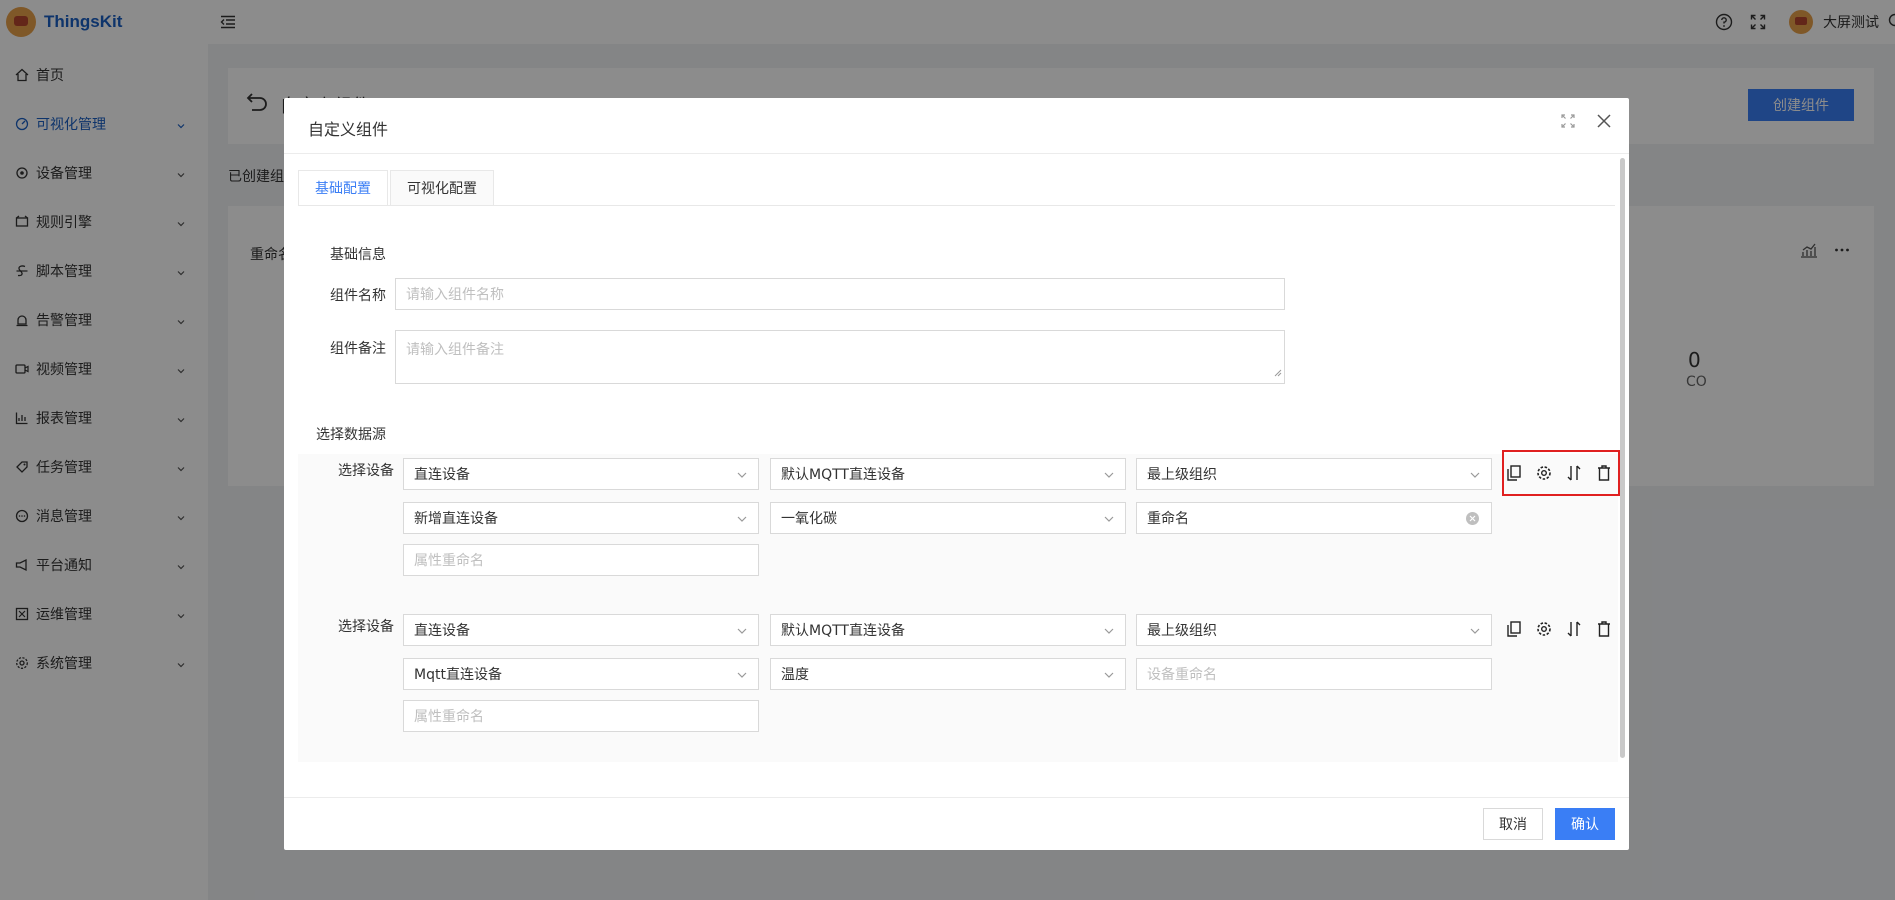 The height and width of the screenshot is (900, 1895). What do you see at coordinates (1585, 824) in the screenshot?
I see `ok-button: 确认` at bounding box center [1585, 824].